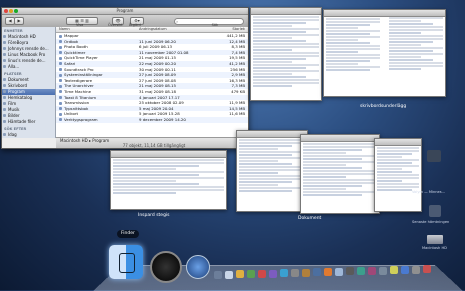 Image resolution: width=465 pixels, height=291 pixels. Describe the element at coordinates (310, 218) in the screenshot. I see `document-window-label: Dokument` at that location.